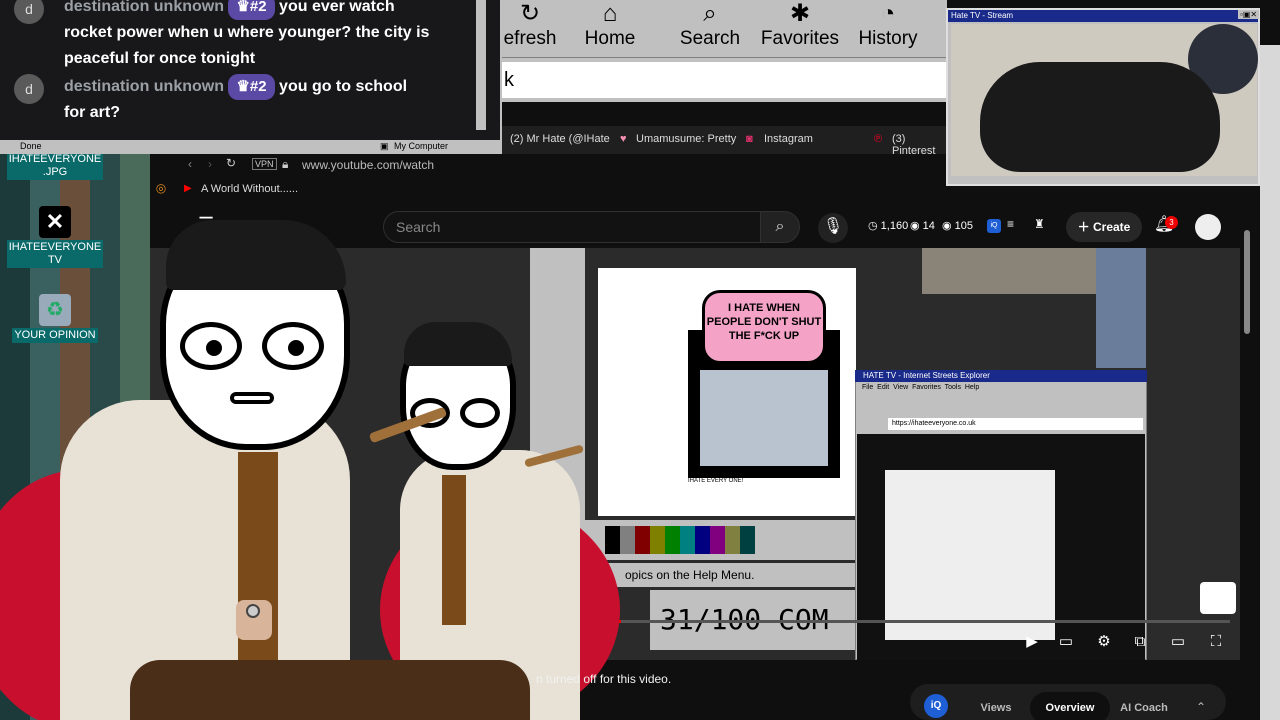  What do you see at coordinates (1039, 224) in the screenshot?
I see `trophy-icon: ♜` at bounding box center [1039, 224].